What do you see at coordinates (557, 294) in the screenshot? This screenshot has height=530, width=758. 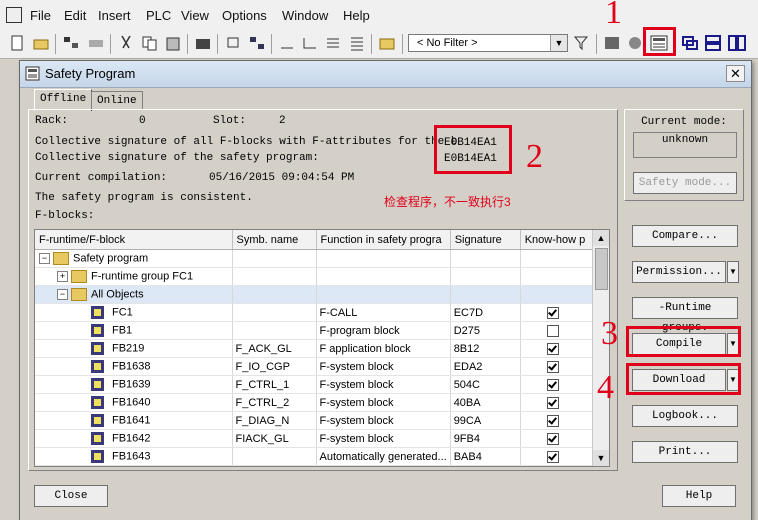 I see `cell-knowhow` at bounding box center [557, 294].